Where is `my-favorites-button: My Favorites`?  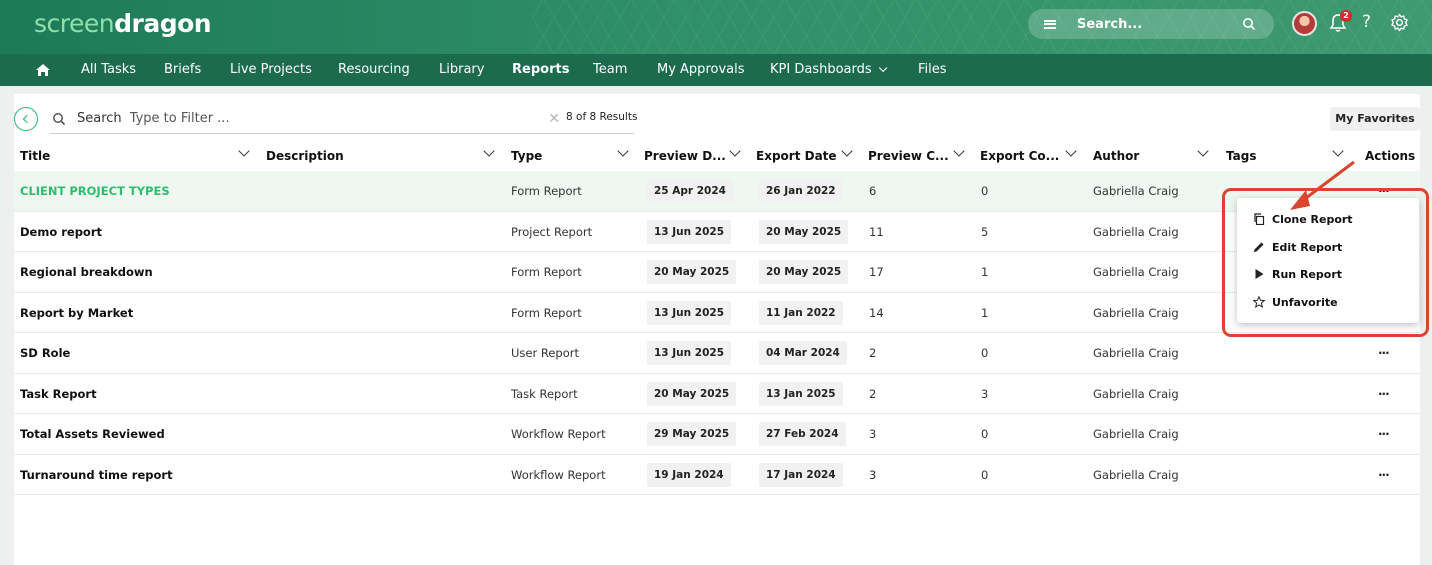 my-favorites-button: My Favorites is located at coordinates (1375, 119).